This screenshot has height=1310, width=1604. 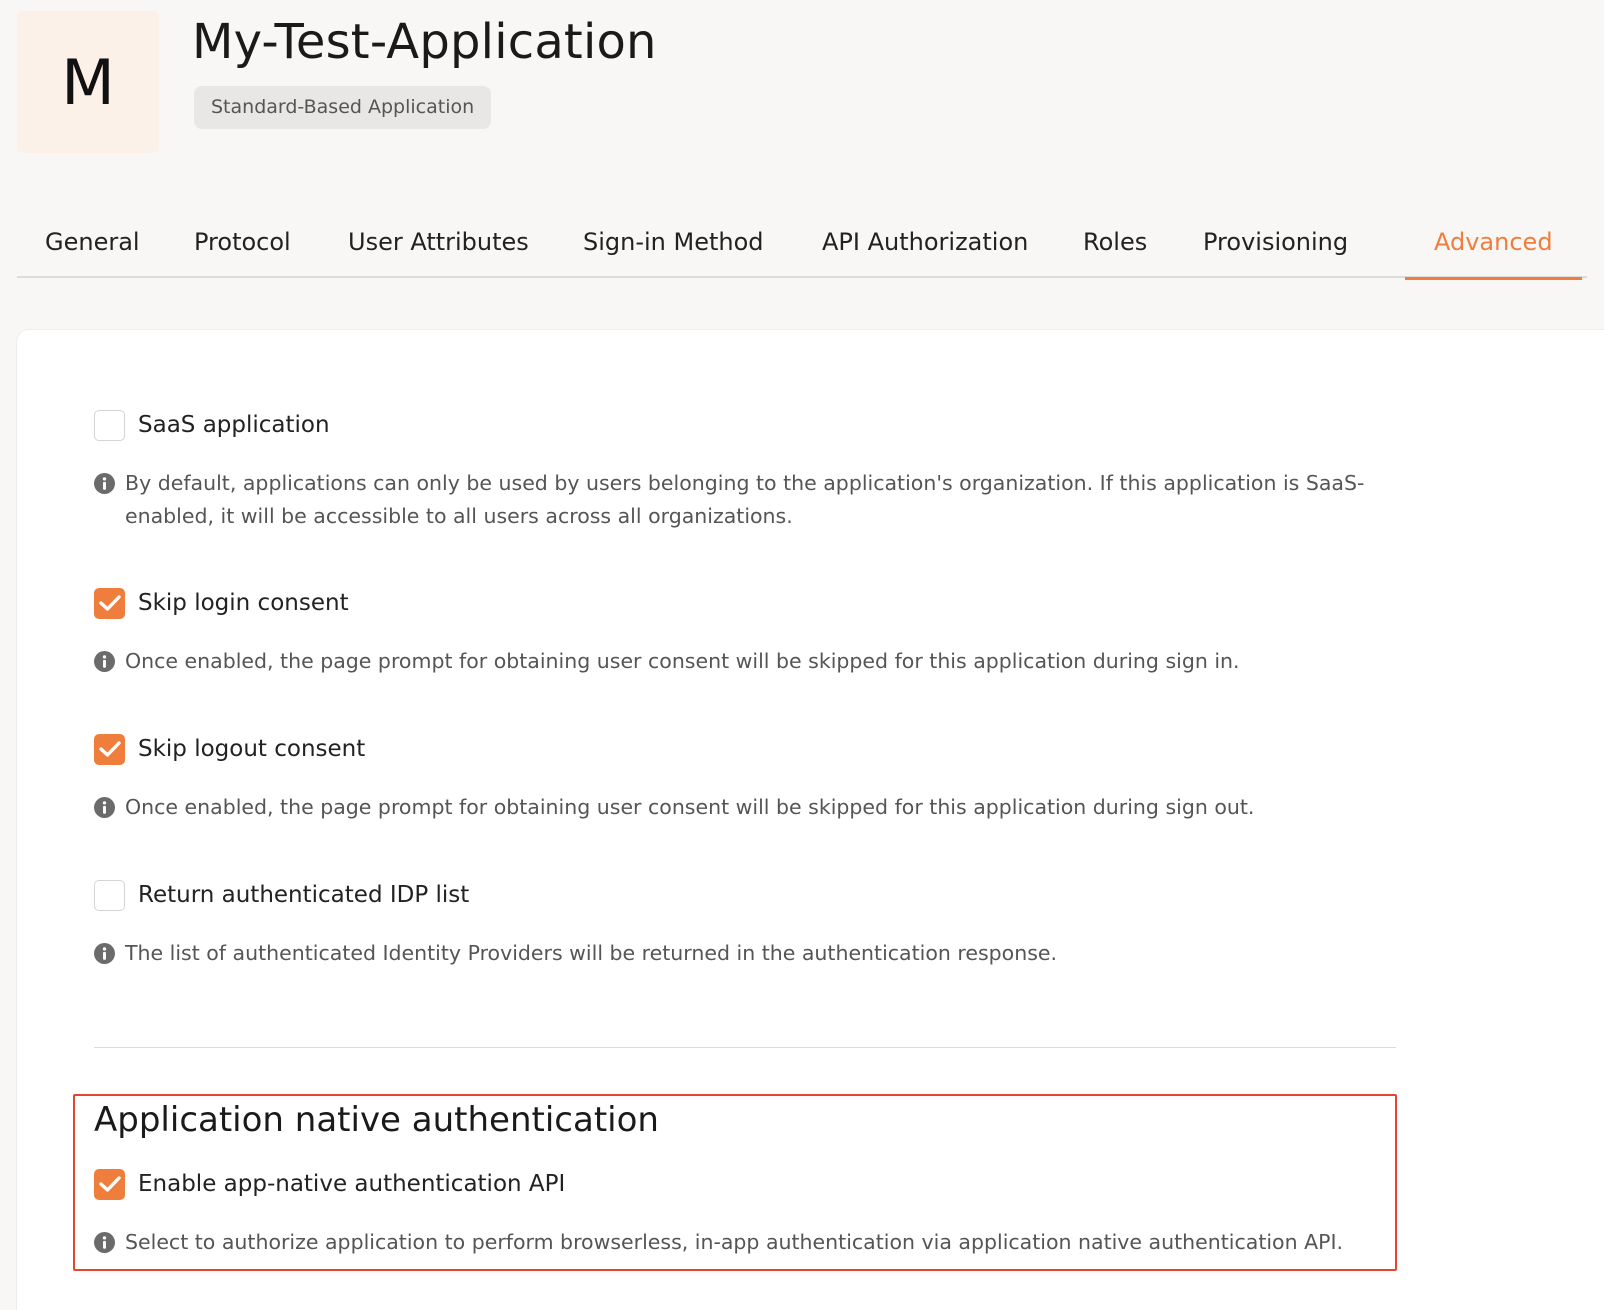 I want to click on skip-login-consent-option: Skip login consent, so click(x=221, y=603).